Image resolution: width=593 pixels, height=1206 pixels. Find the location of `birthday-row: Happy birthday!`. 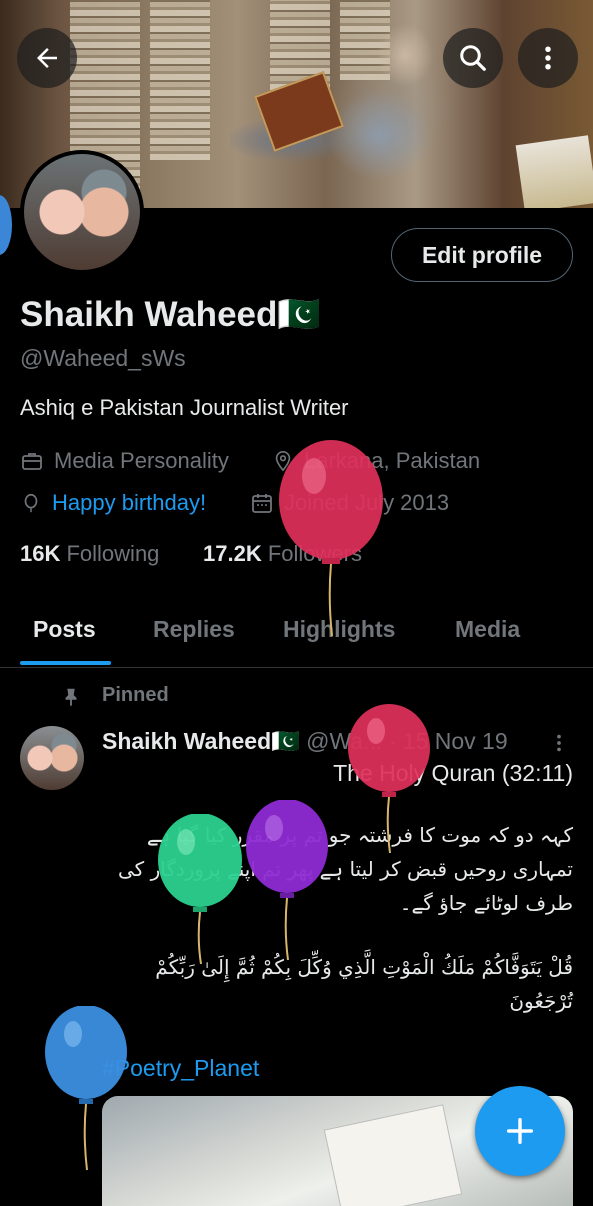

birthday-row: Happy birthday! is located at coordinates (113, 503).